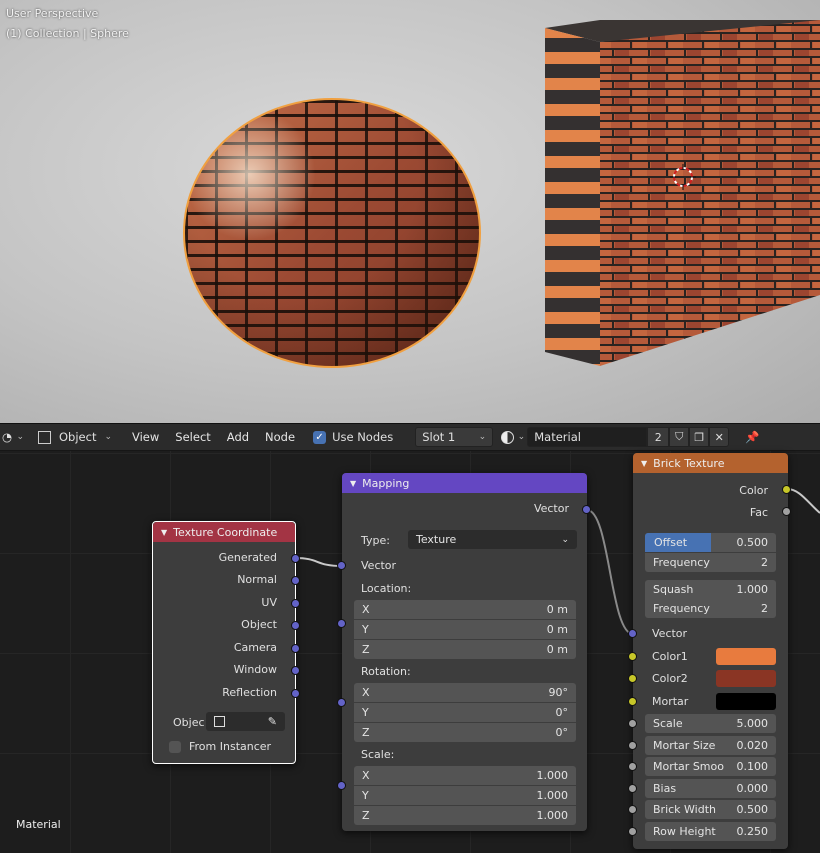 This screenshot has width=820, height=853. I want to click on output-generated: Generated, so click(247, 557).